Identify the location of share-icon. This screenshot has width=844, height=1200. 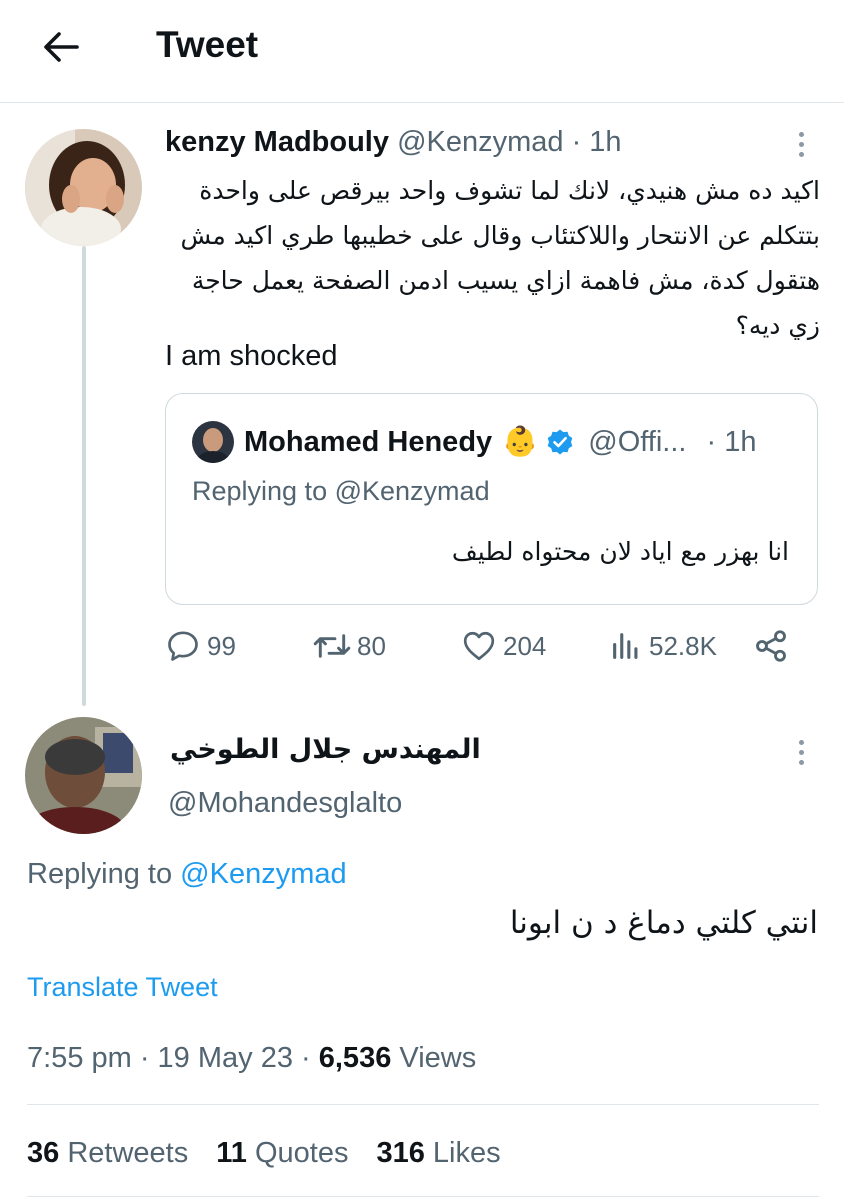
(771, 646).